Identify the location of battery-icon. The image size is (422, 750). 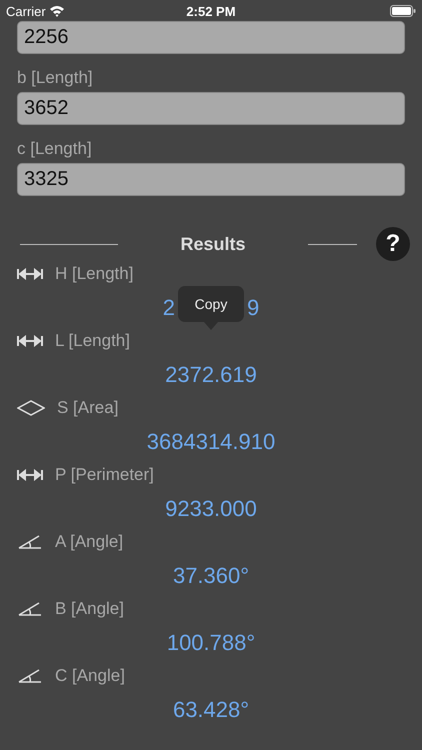
(403, 11).